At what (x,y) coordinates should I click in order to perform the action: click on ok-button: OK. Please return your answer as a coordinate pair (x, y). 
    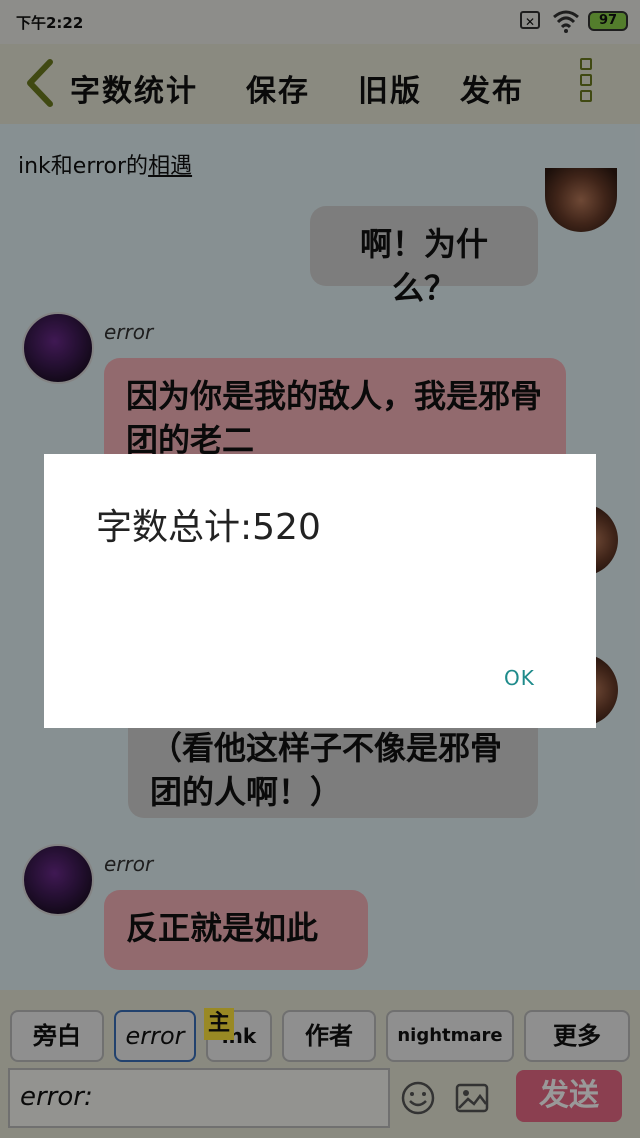
    Looking at the image, I should click on (519, 678).